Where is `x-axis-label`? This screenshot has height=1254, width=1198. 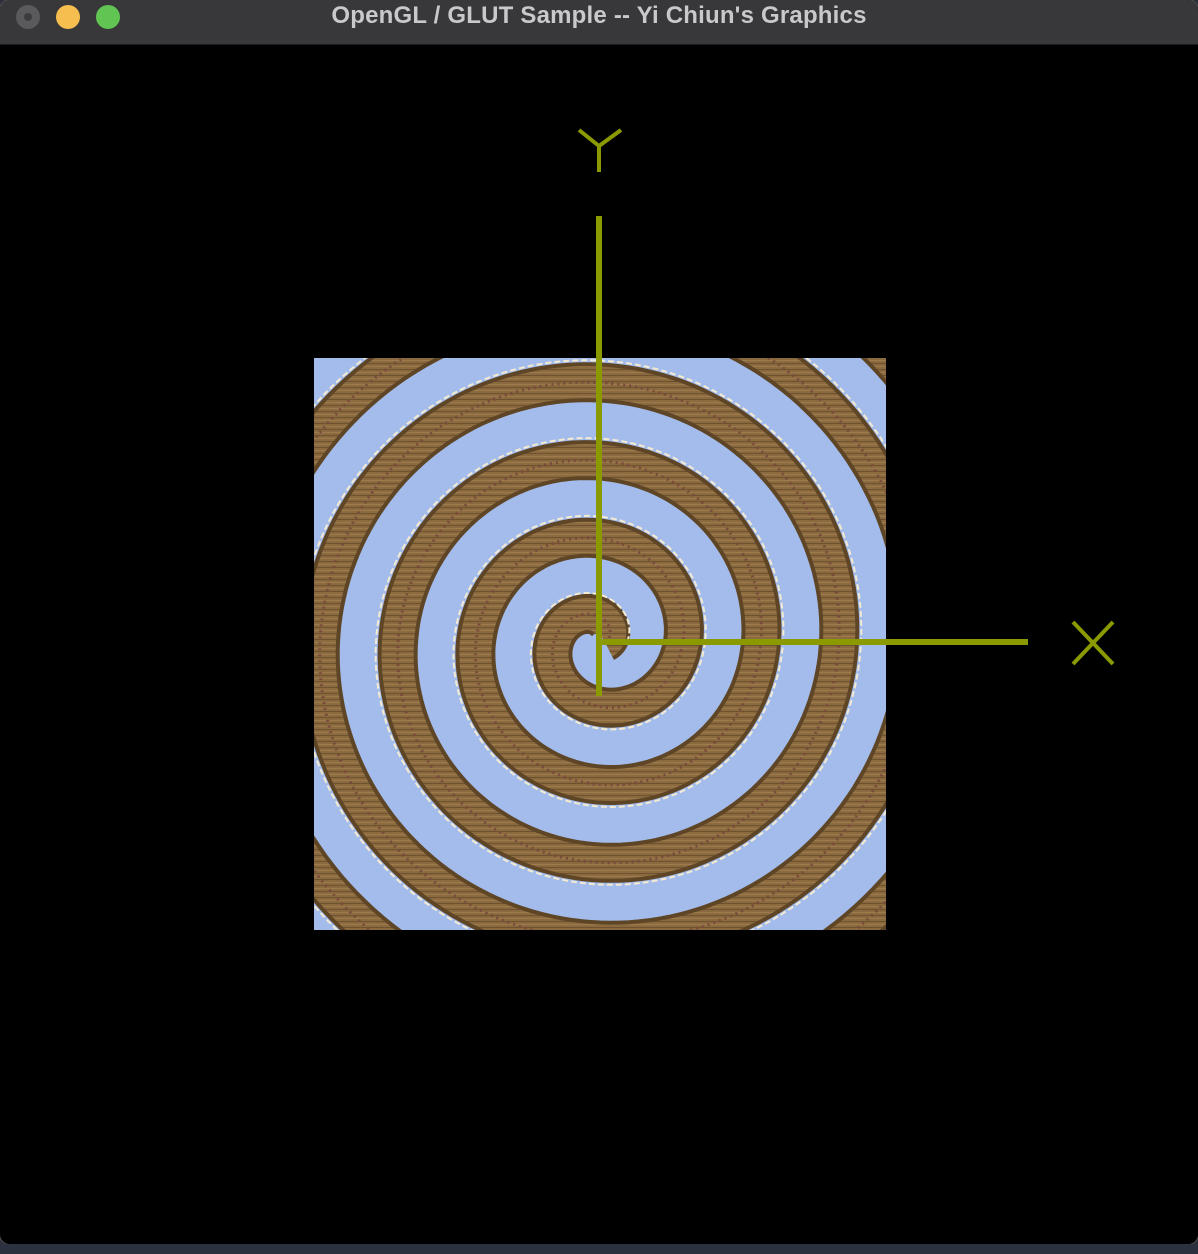
x-axis-label is located at coordinates (1093, 643).